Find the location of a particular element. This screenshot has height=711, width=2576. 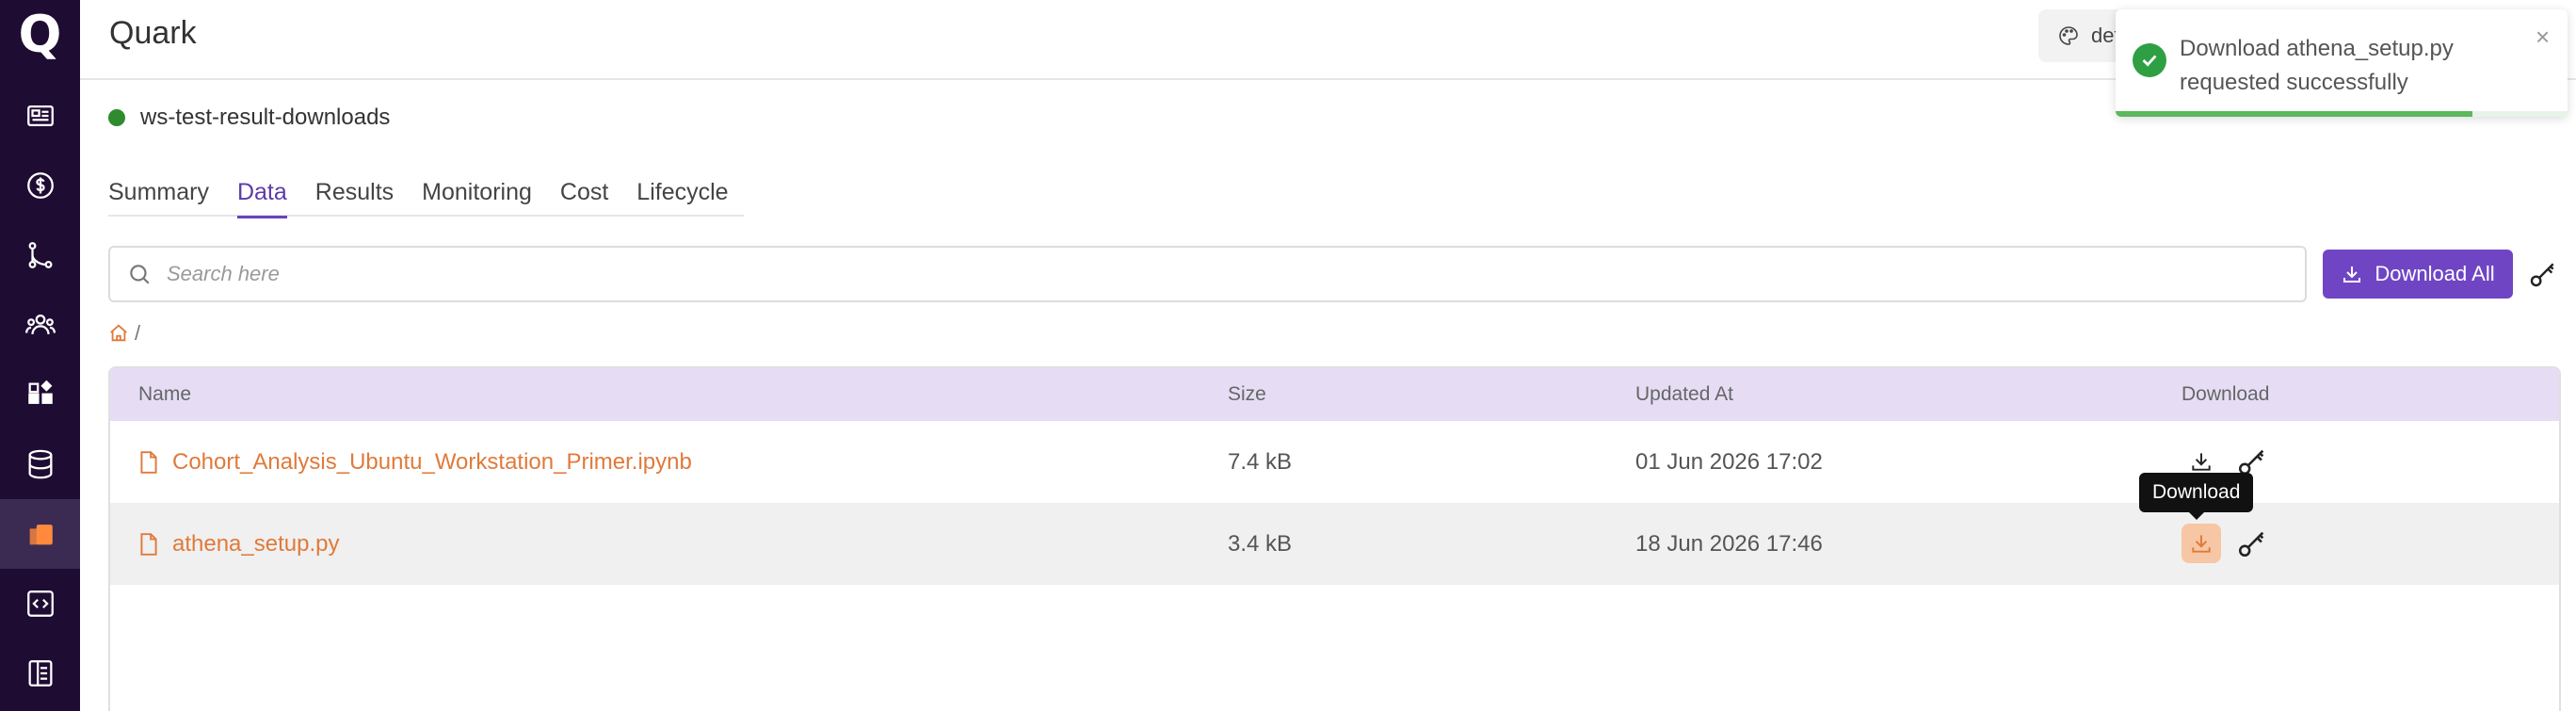

sidebar-item-teams is located at coordinates (40, 325).